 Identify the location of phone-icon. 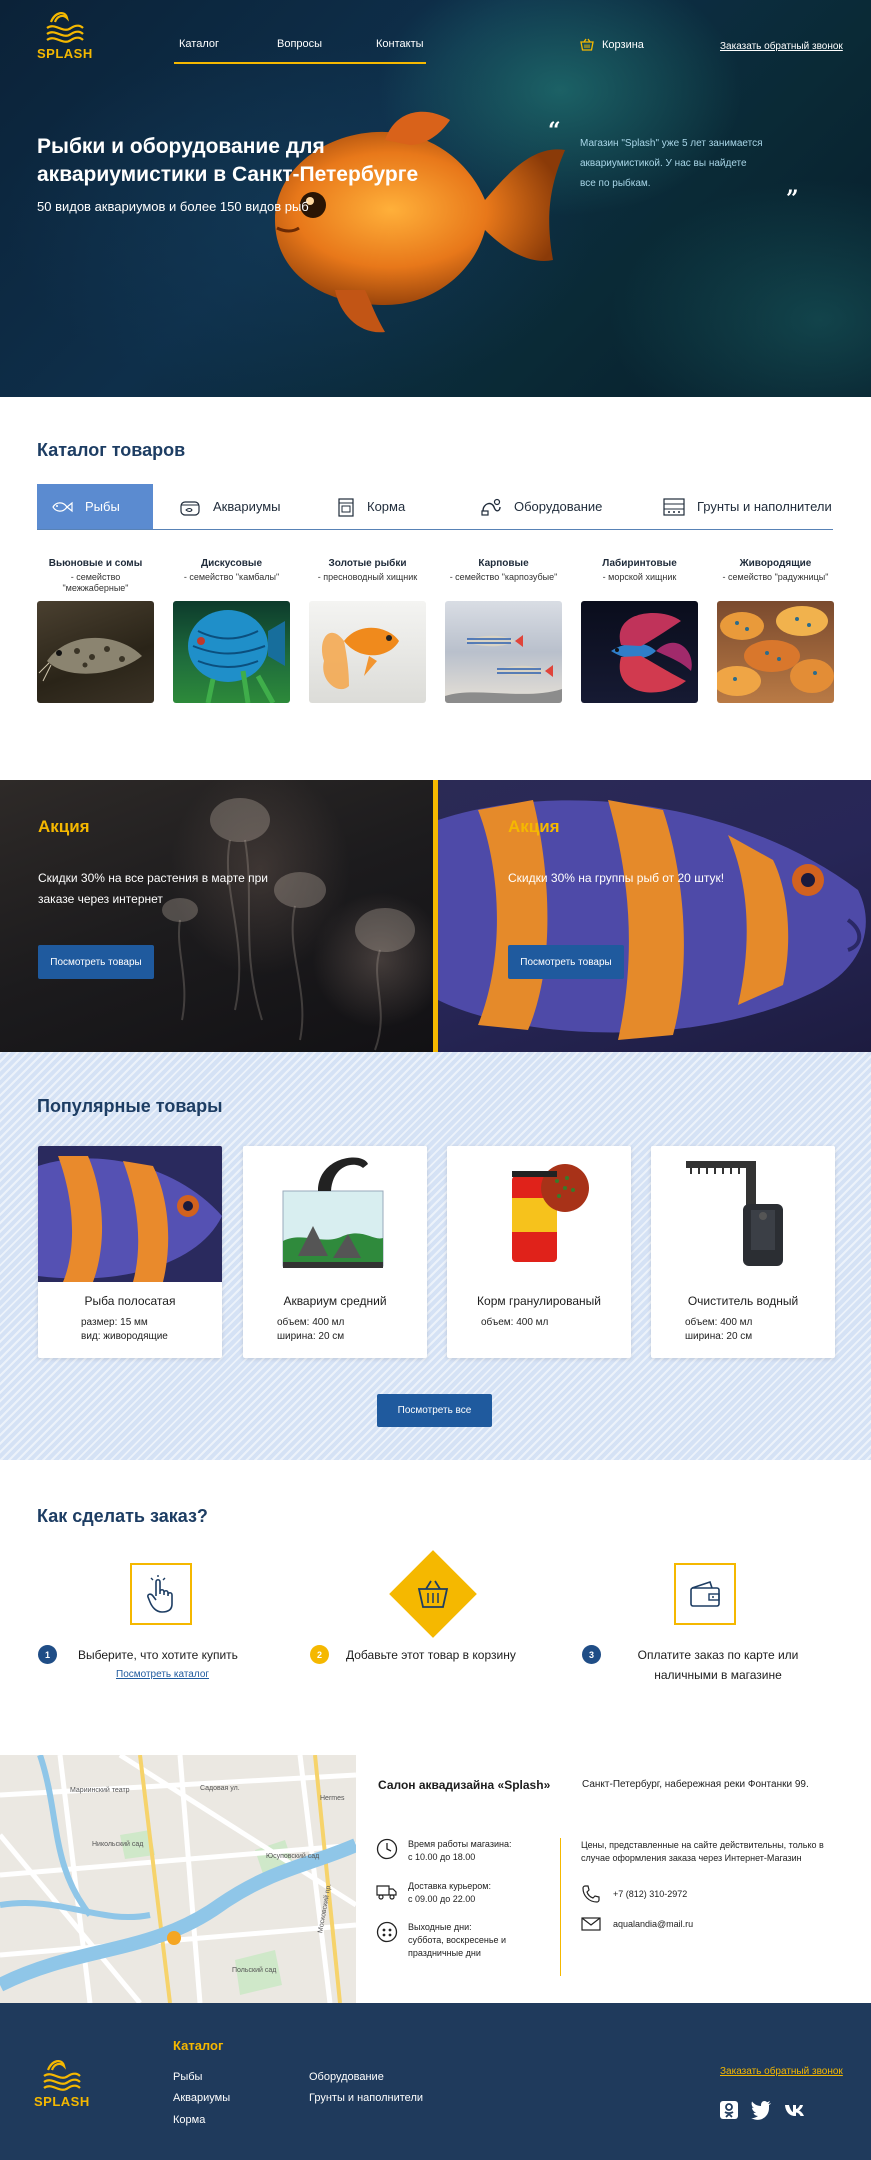
(591, 1894).